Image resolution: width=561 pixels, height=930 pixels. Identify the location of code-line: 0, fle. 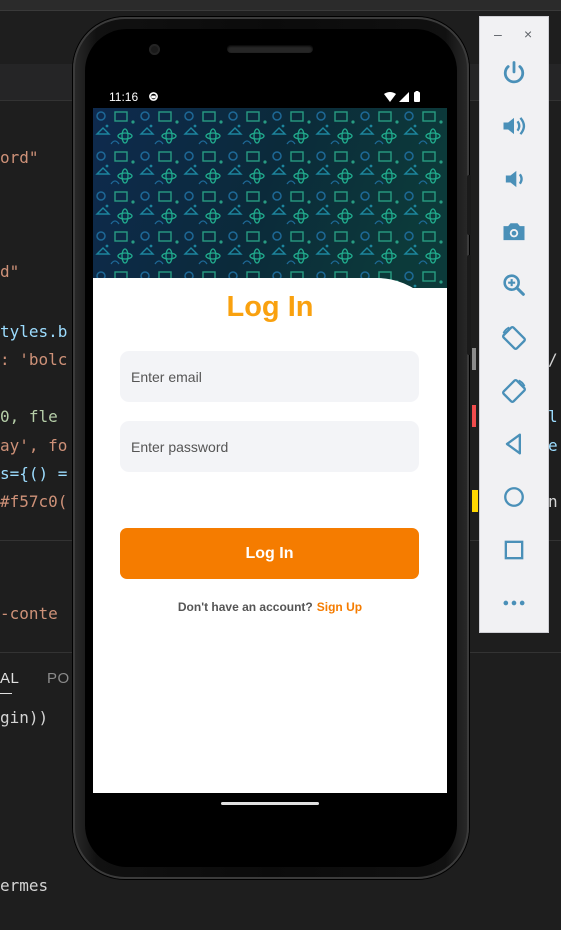
(29, 416).